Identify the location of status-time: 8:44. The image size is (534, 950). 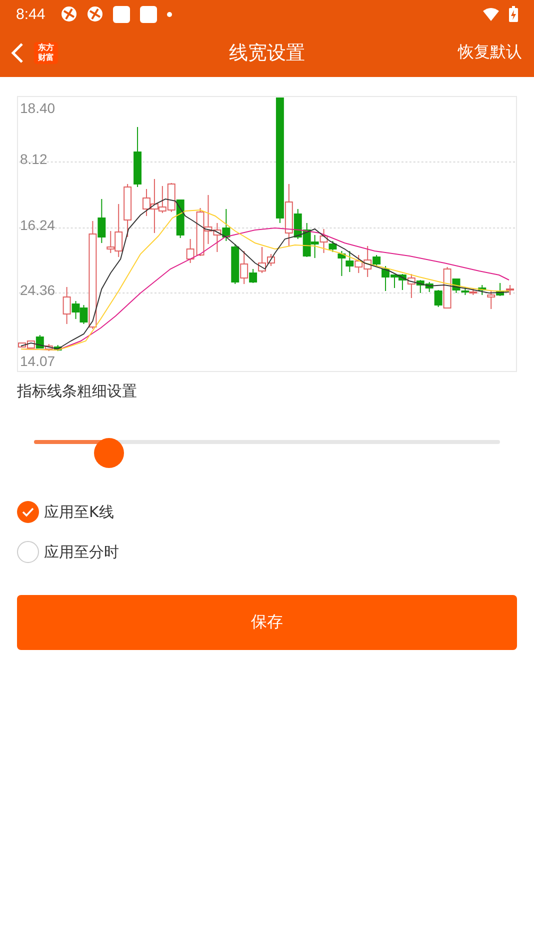
(31, 14).